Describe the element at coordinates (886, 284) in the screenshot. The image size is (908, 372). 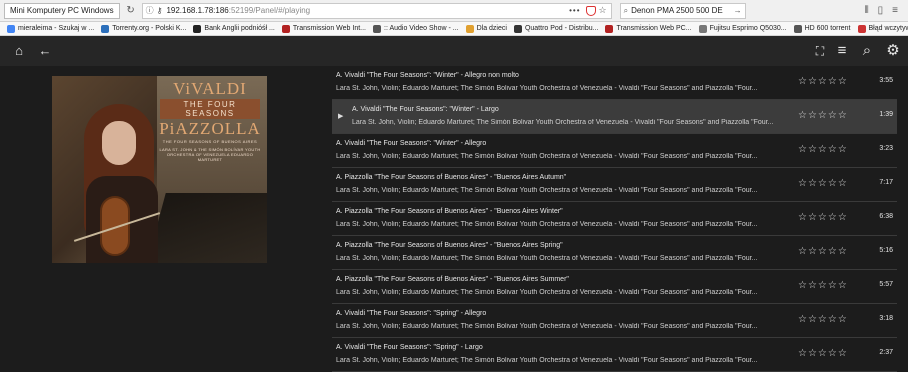
I see `track-duration: 5:57` at that location.